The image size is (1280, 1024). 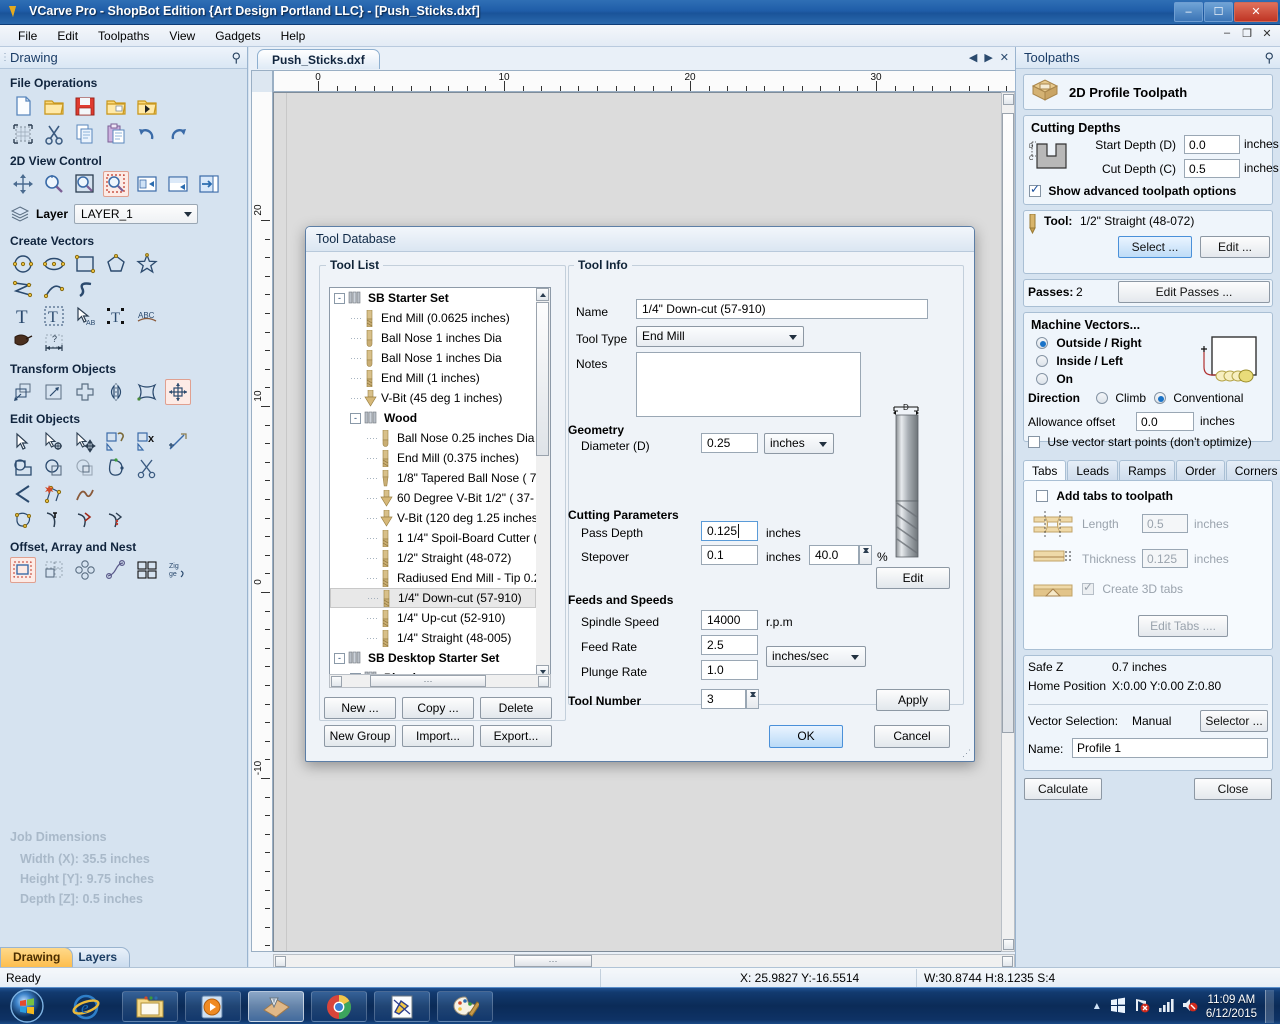 I want to click on allowance-offset-field: 0.0, so click(x=1165, y=421).